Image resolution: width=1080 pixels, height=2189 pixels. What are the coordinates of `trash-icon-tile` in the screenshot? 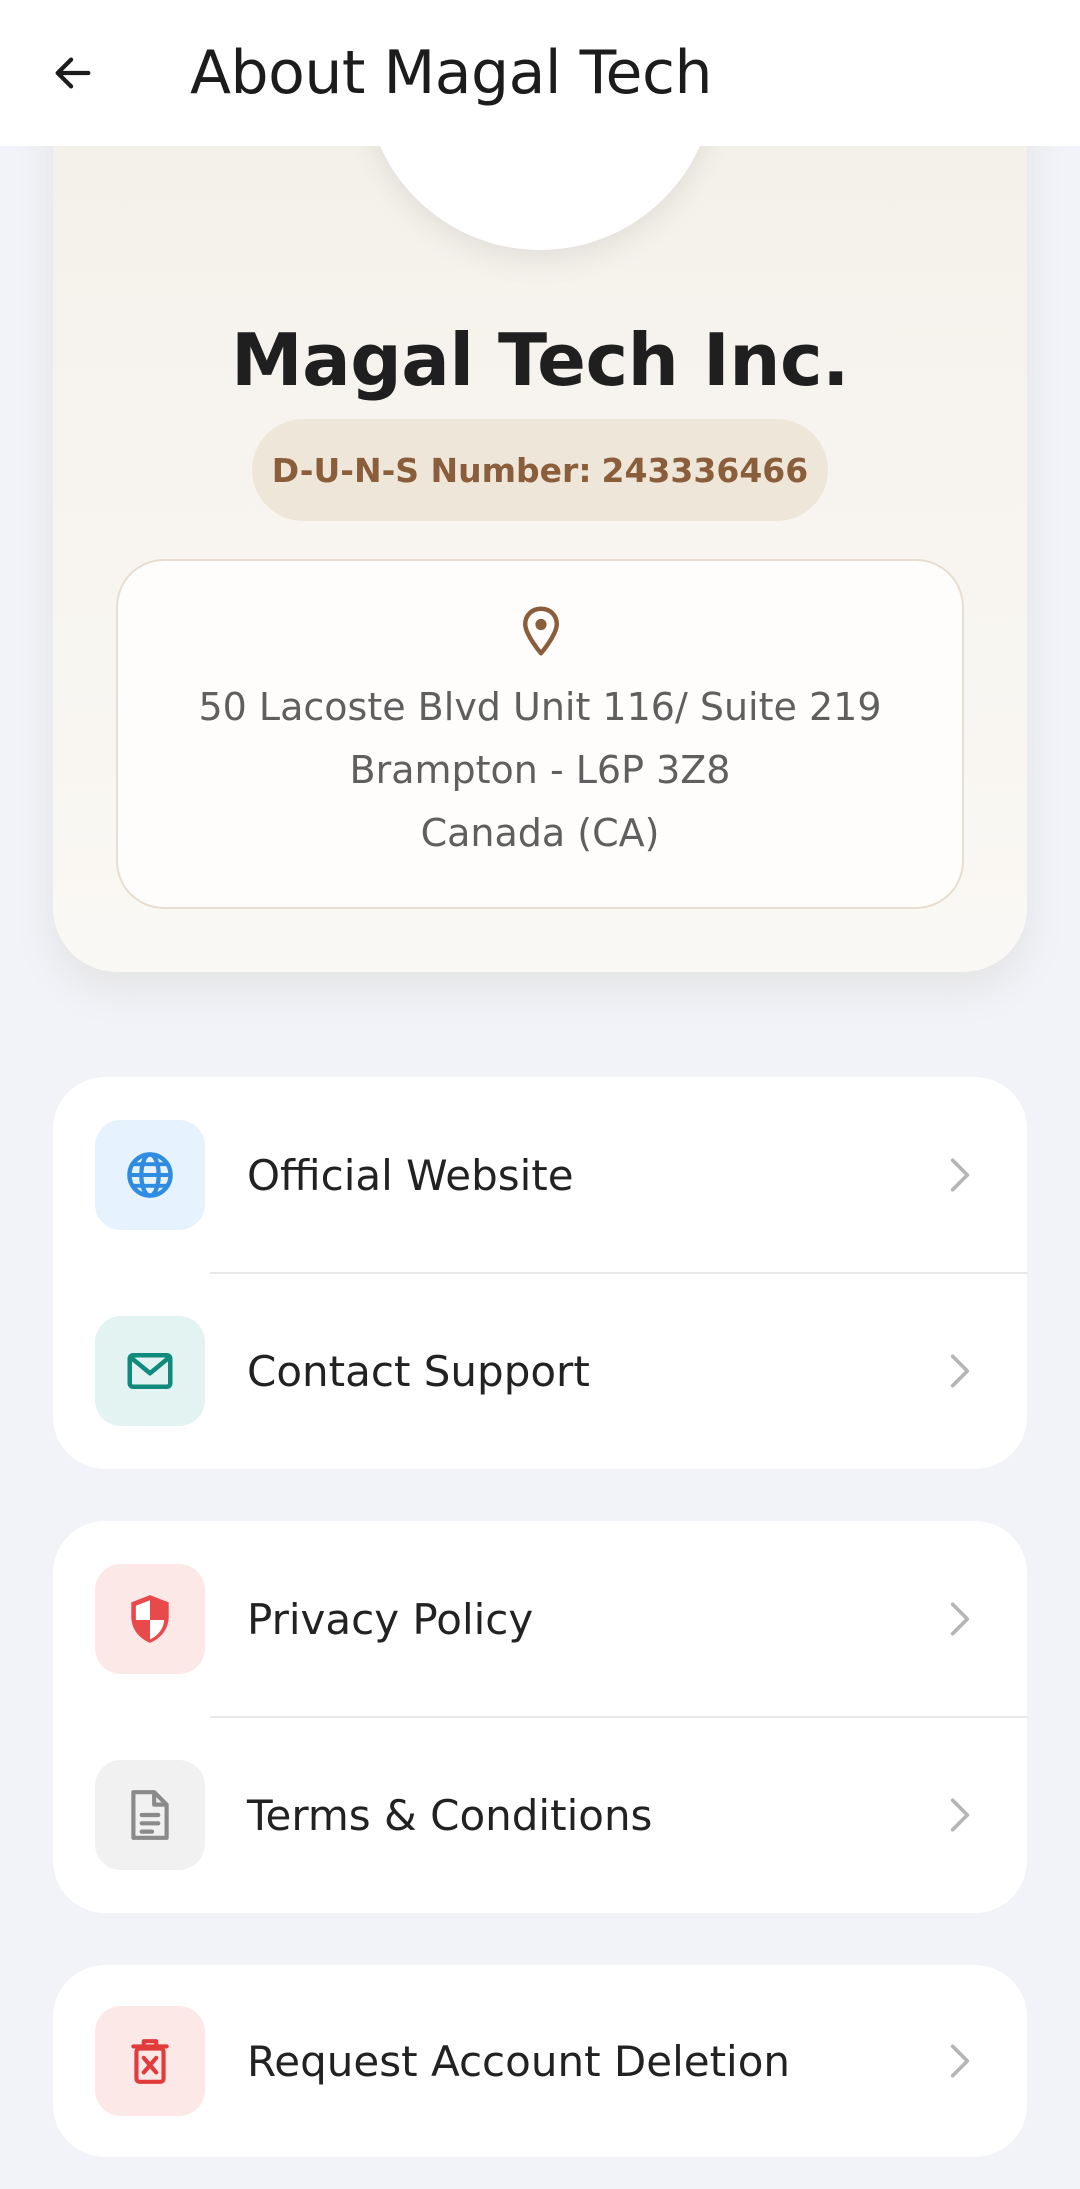 It's located at (150, 2061).